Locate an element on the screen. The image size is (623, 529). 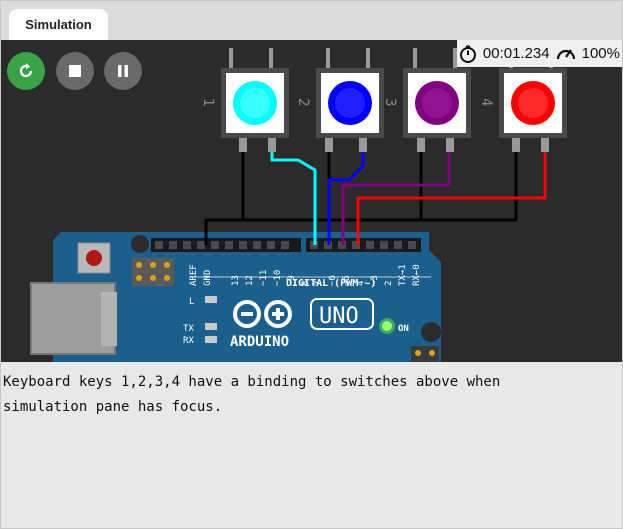
pause-icon is located at coordinates (123, 71).